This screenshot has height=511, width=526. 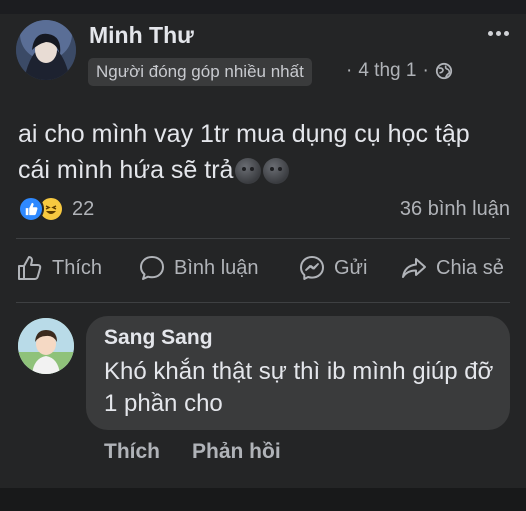 I want to click on reaction-count: 22, so click(x=83, y=208).